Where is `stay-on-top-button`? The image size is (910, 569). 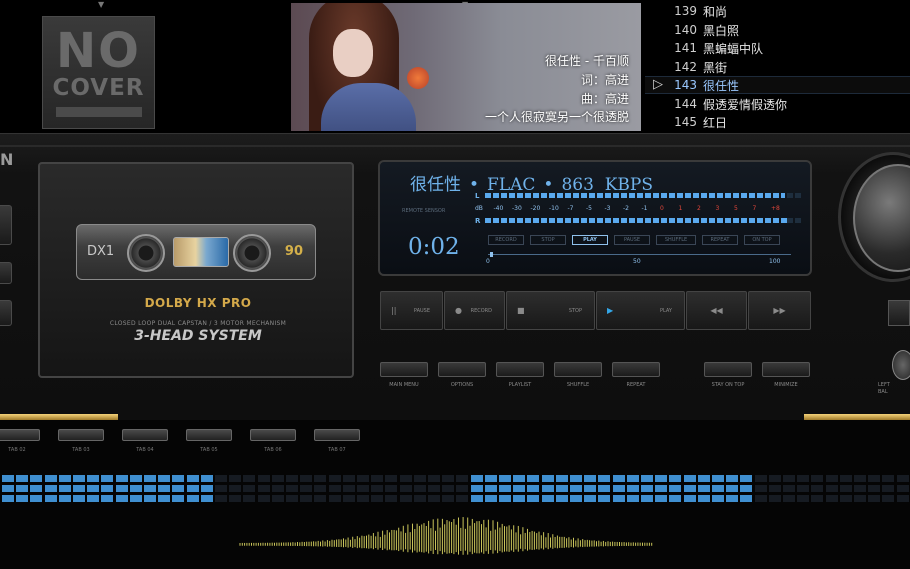
stay-on-top-button is located at coordinates (728, 369).